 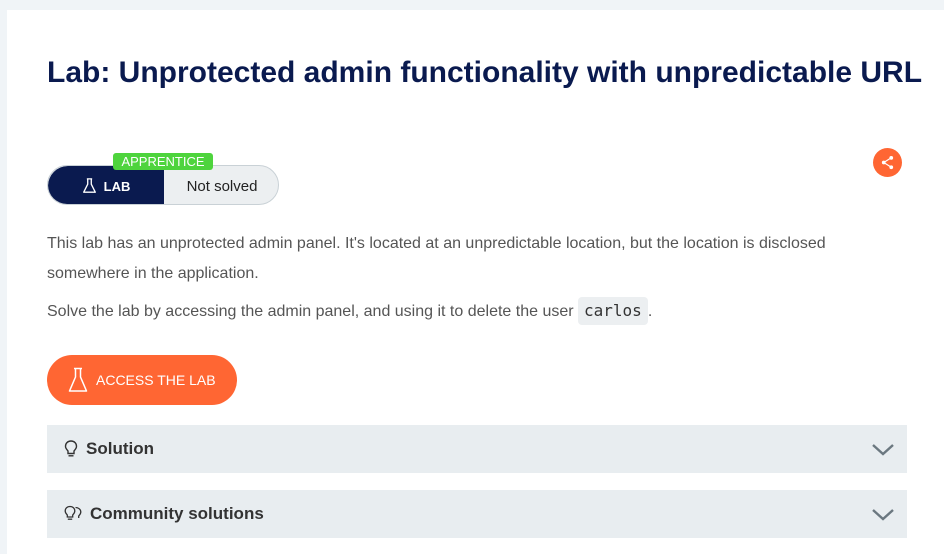 I want to click on share-icon, so click(x=887, y=162).